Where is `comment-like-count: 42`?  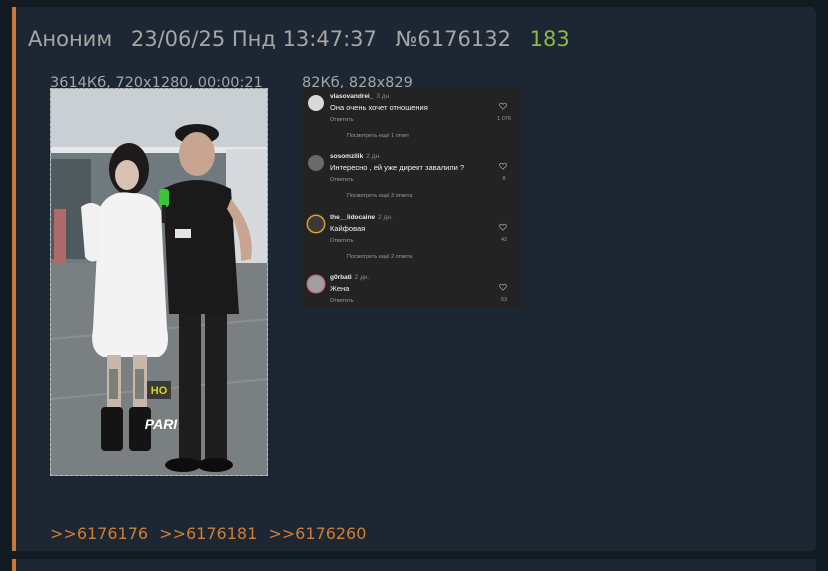 comment-like-count: 42 is located at coordinates (504, 240).